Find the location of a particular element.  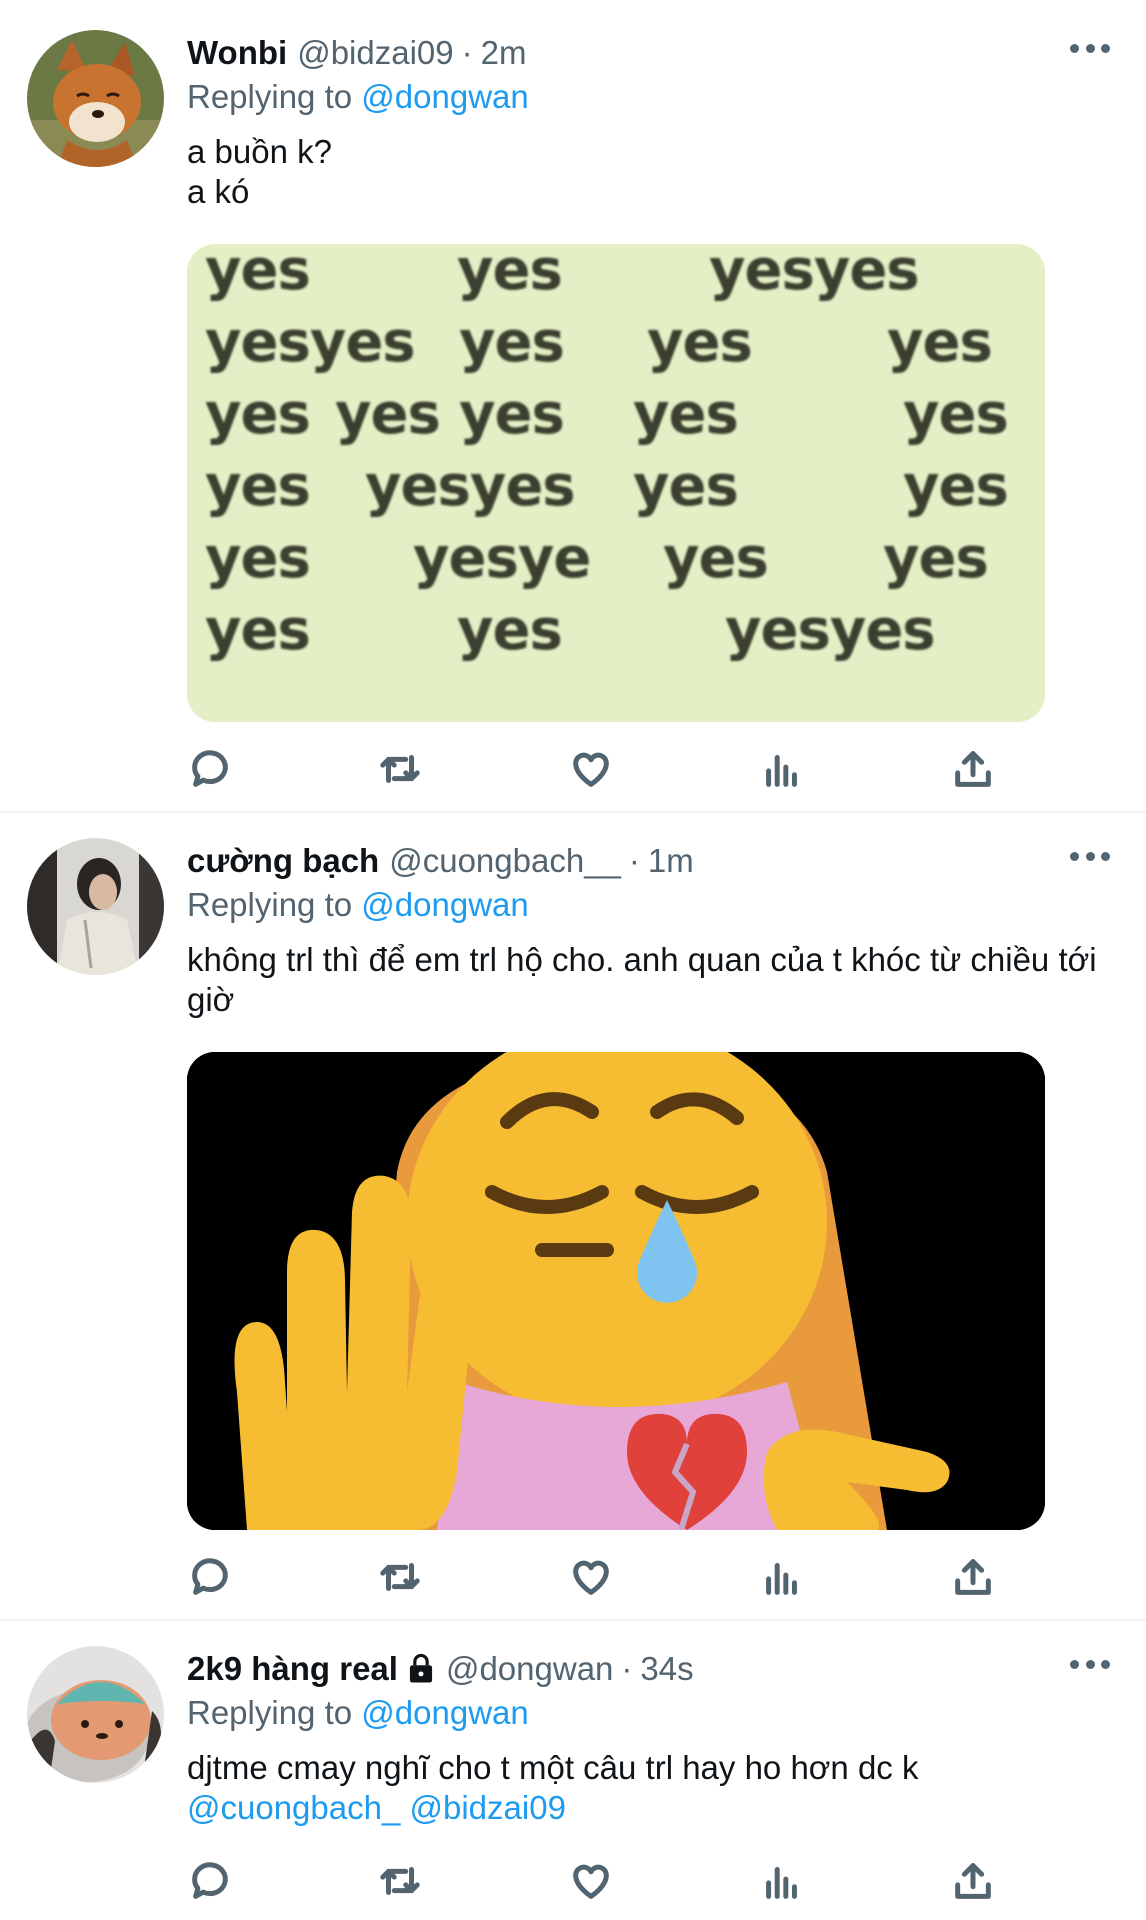

display-name: Wonbi is located at coordinates (237, 53).